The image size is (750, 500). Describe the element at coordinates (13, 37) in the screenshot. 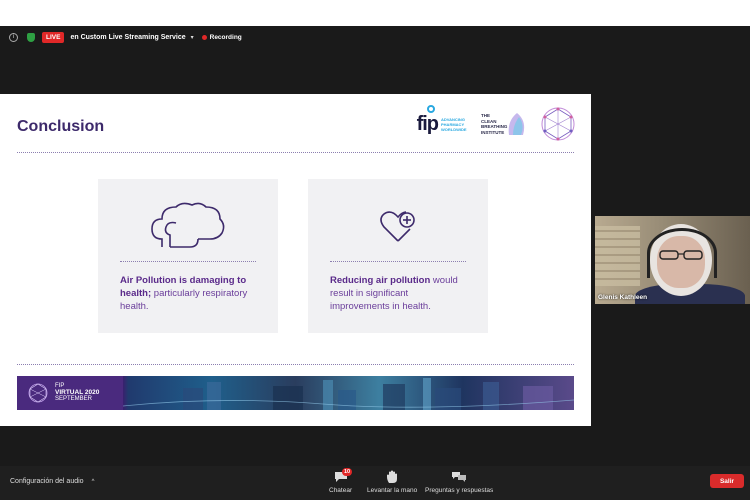

I see `info-icon: i` at that location.